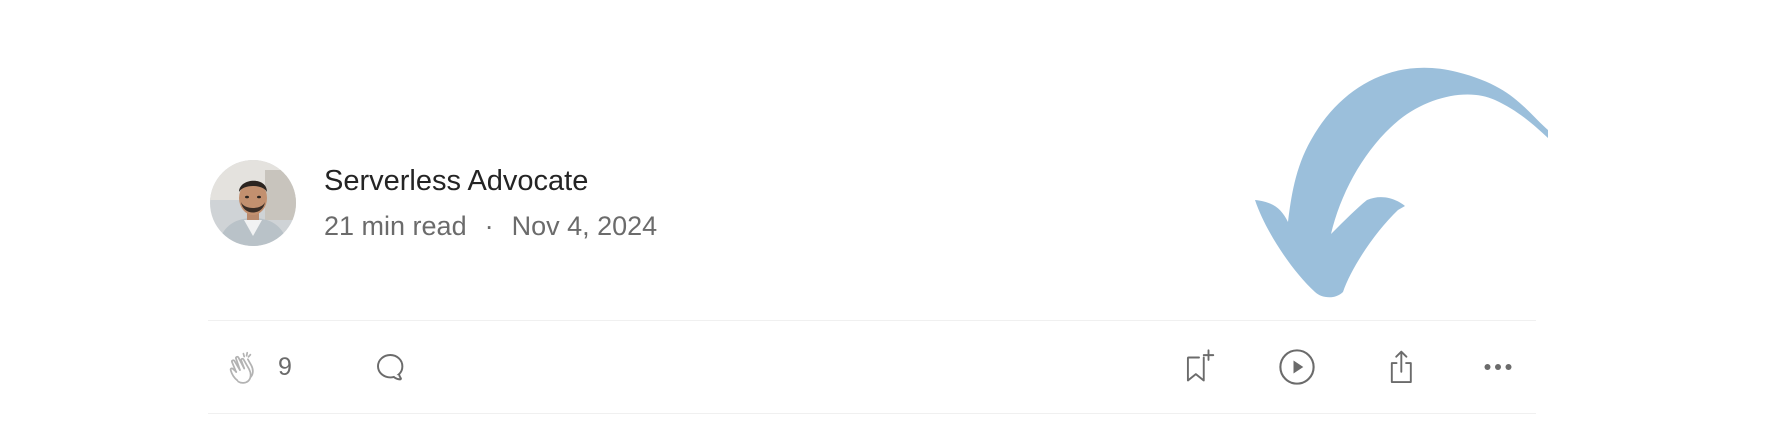 This screenshot has height=442, width=1770. I want to click on responses-button, so click(390, 367).